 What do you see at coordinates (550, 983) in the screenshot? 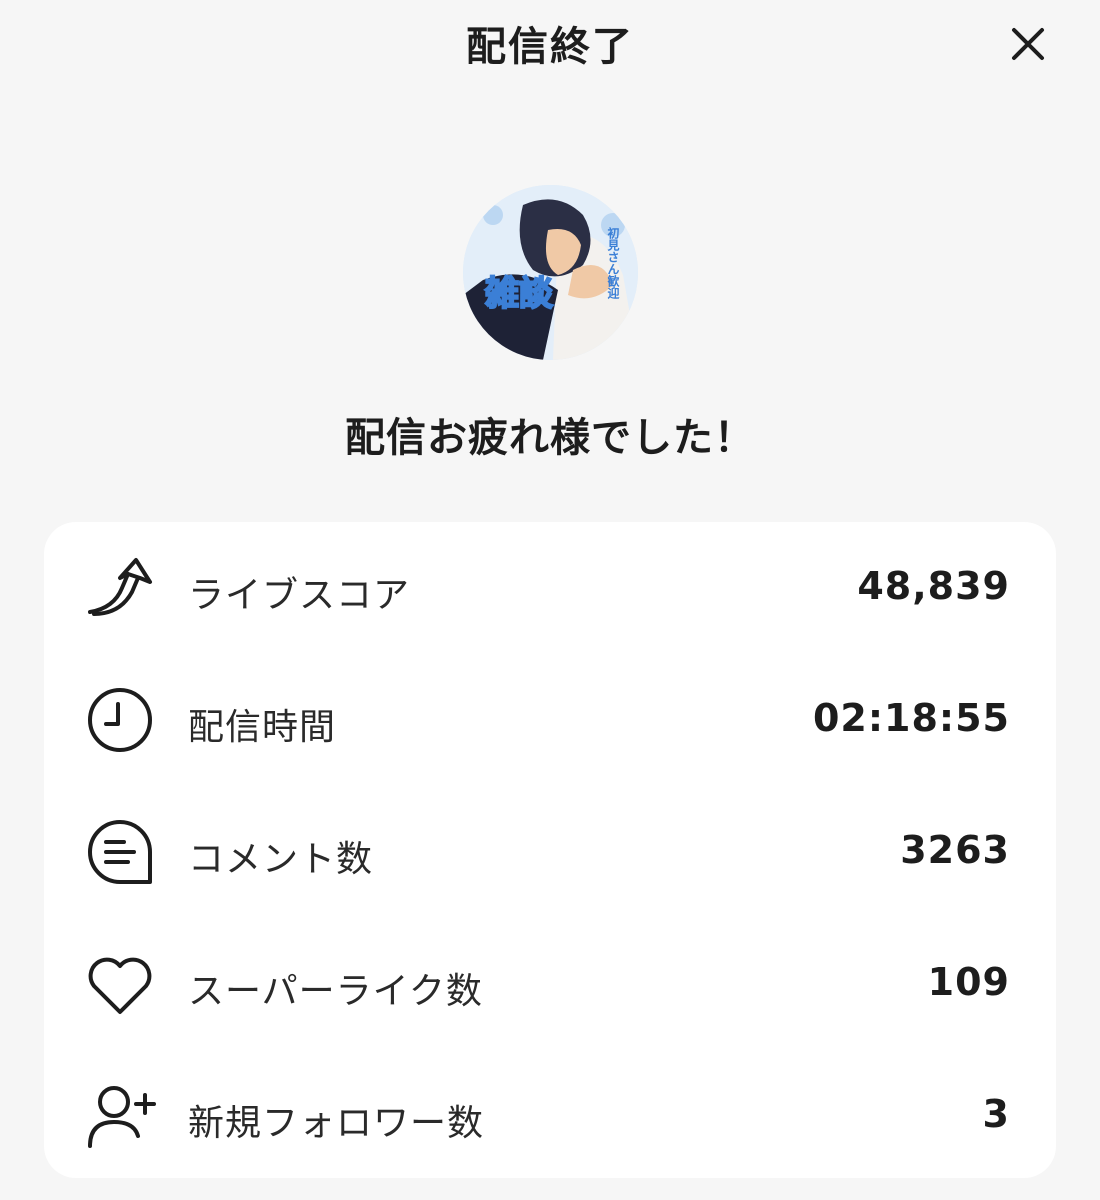
I see `stat-row-super-likes: スーパーライク数 109` at bounding box center [550, 983].